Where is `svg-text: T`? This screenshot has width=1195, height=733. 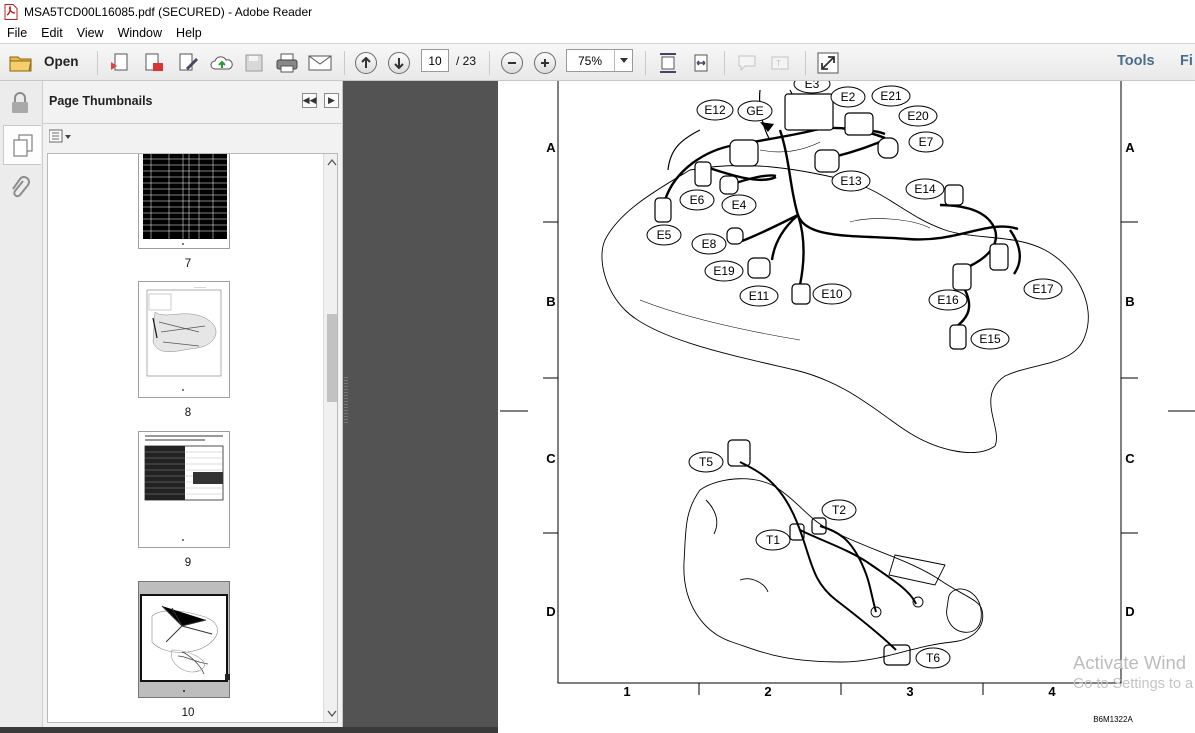 svg-text: T is located at coordinates (778, 63).